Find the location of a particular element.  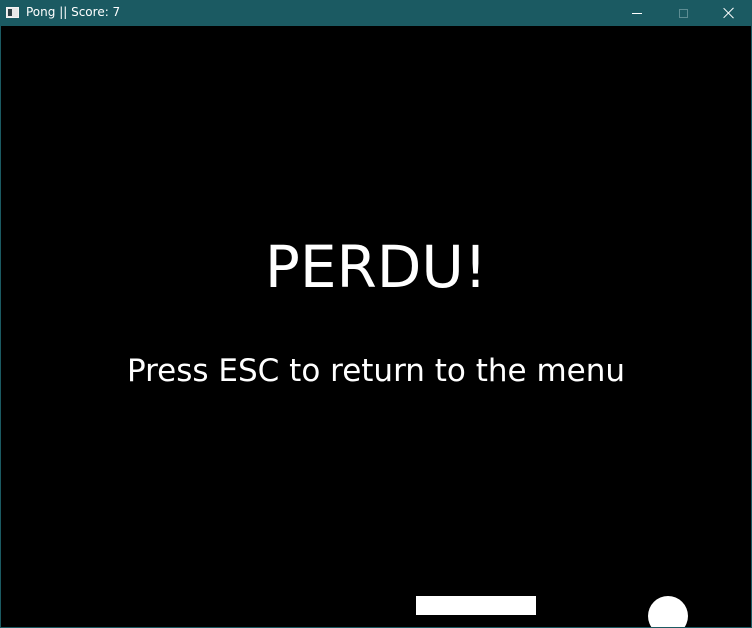

window-title: Pong || Score: 7 is located at coordinates (73, 12).